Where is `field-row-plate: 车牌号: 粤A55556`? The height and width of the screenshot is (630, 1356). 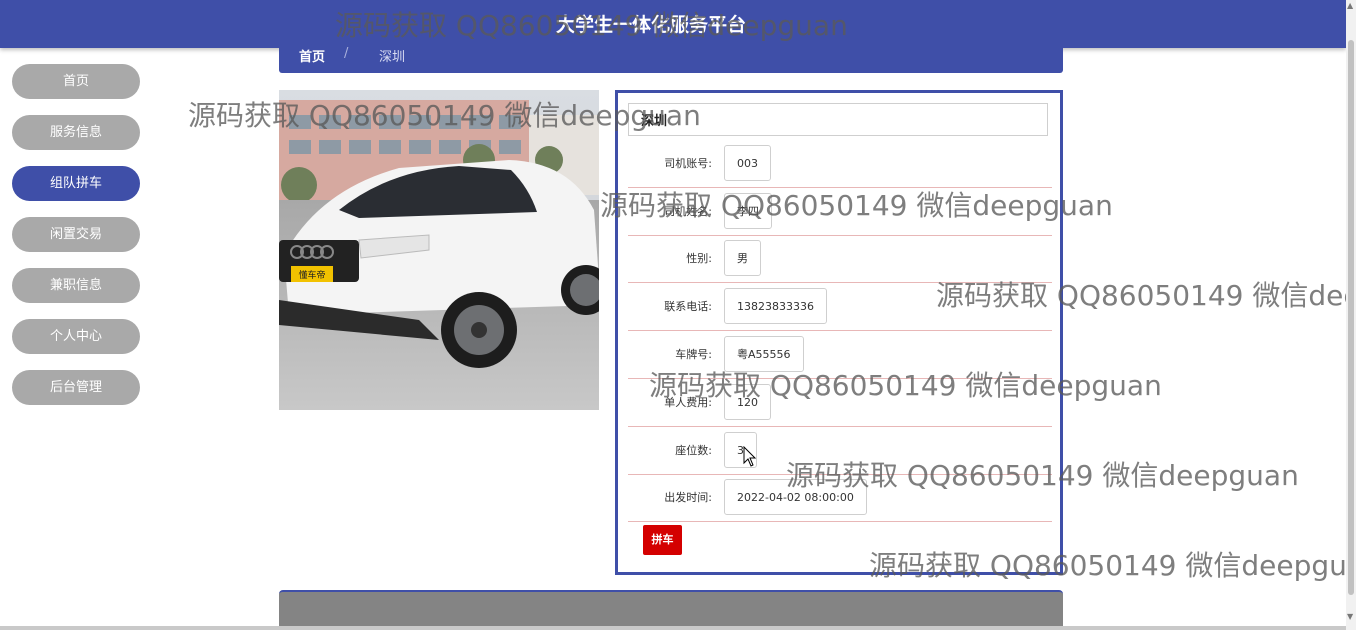 field-row-plate: 车牌号: 粤A55556 is located at coordinates (840, 355).